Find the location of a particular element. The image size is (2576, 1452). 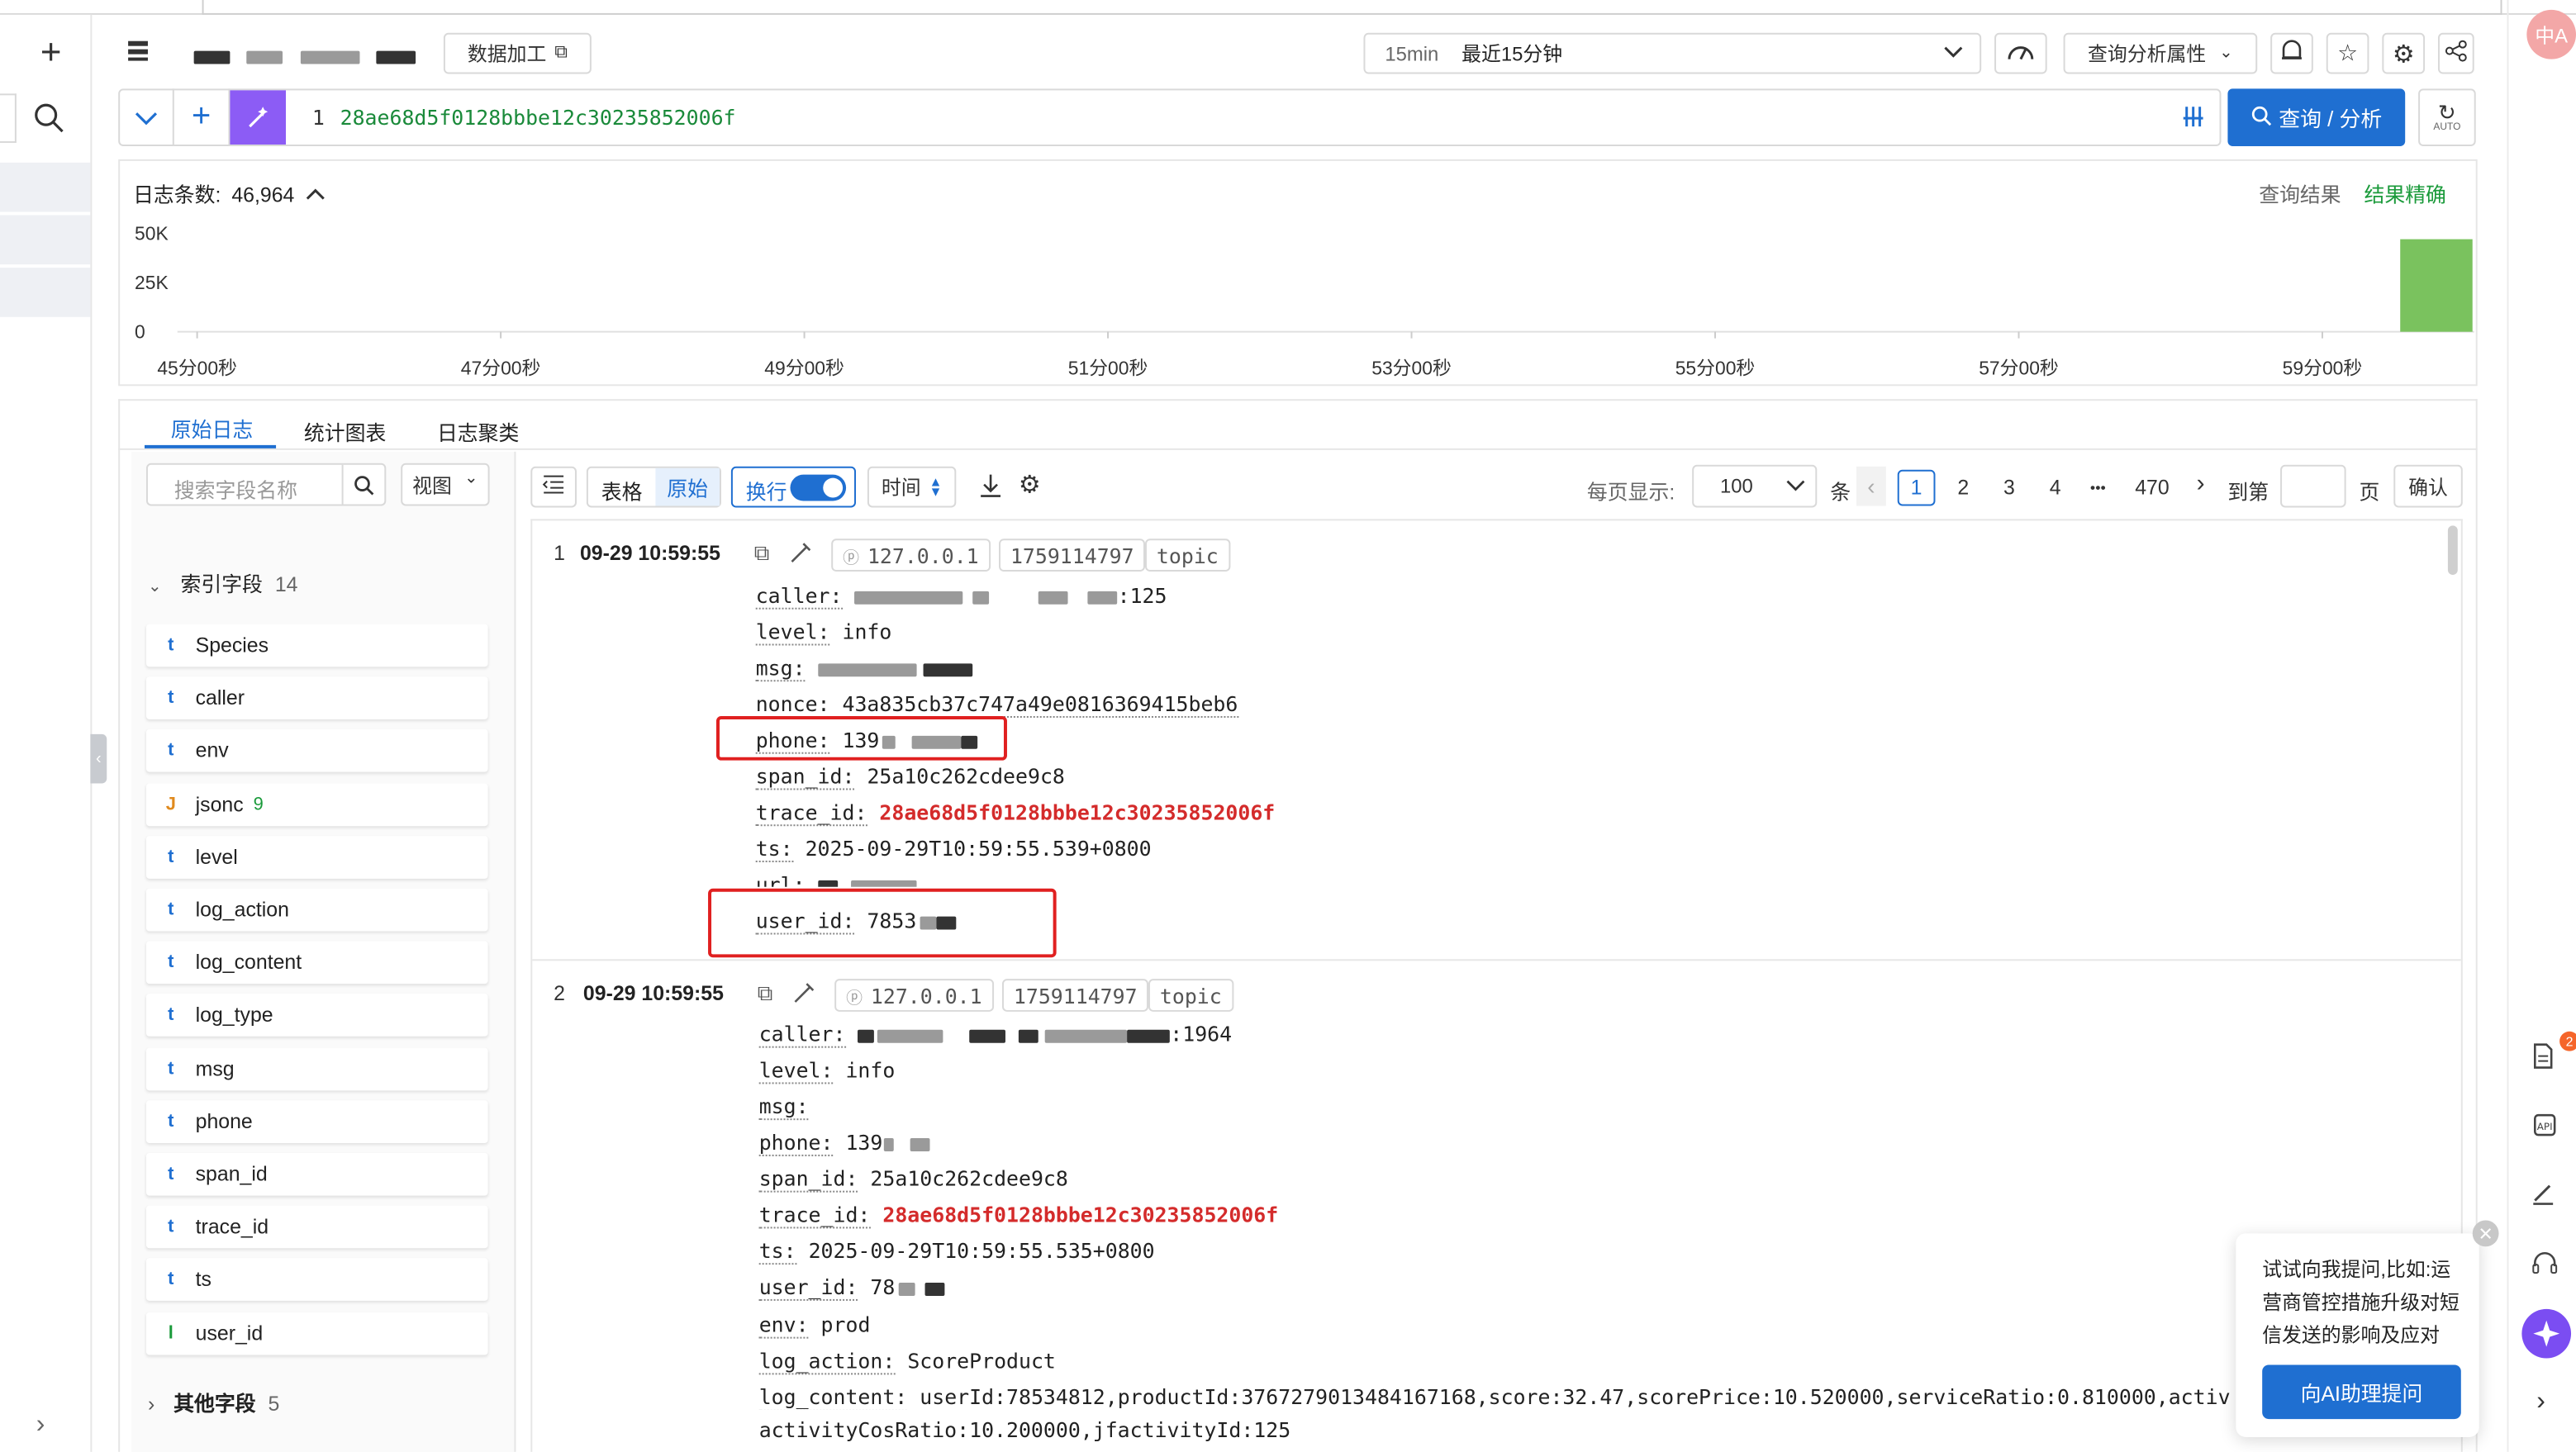

expand-chevron-icon: › is located at coordinates (40, 1425).